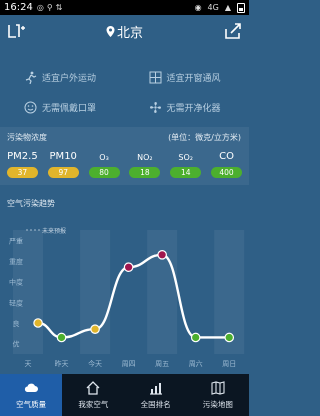 This screenshot has height=416, width=320. Describe the element at coordinates (193, 108) in the screenshot. I see `suggestion-label: 无需开净化器` at that location.